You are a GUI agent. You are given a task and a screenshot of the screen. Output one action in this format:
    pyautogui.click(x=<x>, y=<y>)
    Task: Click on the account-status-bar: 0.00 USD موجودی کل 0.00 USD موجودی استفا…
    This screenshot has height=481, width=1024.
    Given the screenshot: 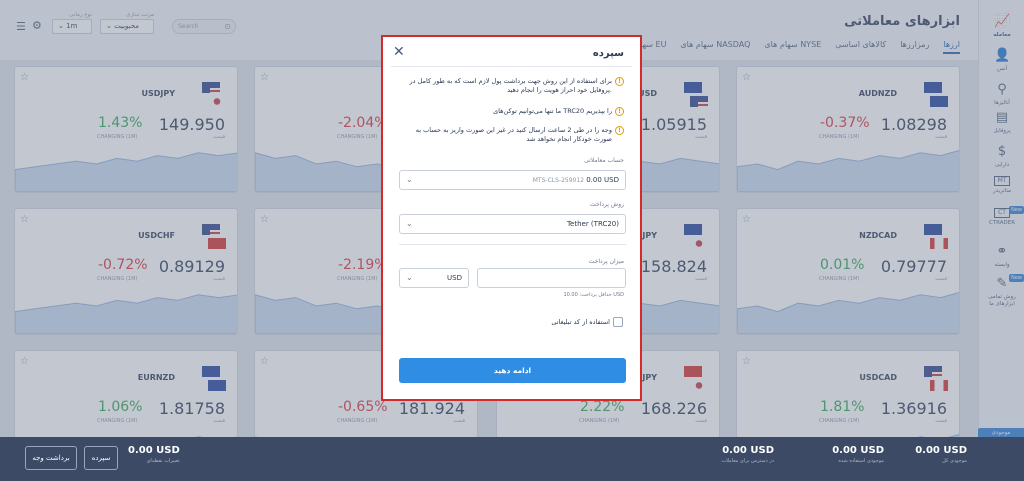 What is the action you would take?
    pyautogui.click(x=512, y=459)
    